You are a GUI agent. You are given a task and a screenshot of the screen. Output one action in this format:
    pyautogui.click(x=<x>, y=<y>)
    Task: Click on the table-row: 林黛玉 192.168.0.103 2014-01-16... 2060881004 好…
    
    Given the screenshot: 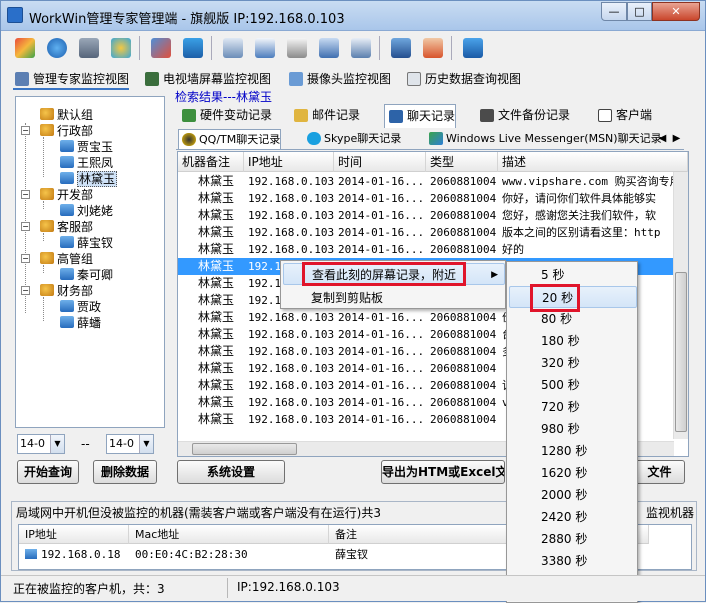 What is the action you would take?
    pyautogui.click(x=426, y=249)
    